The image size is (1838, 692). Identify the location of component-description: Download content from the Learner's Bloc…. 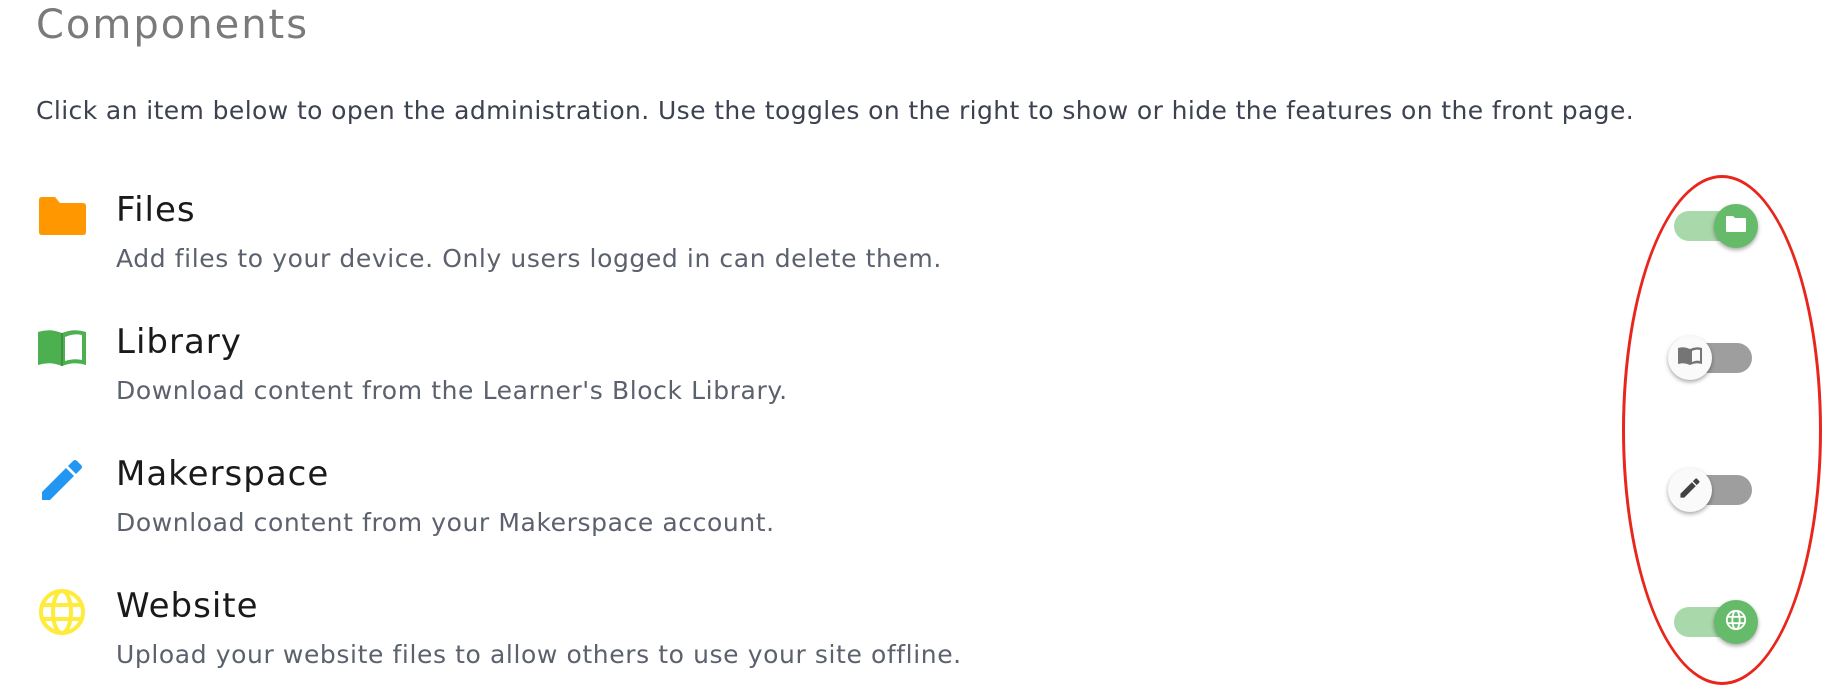
(452, 390).